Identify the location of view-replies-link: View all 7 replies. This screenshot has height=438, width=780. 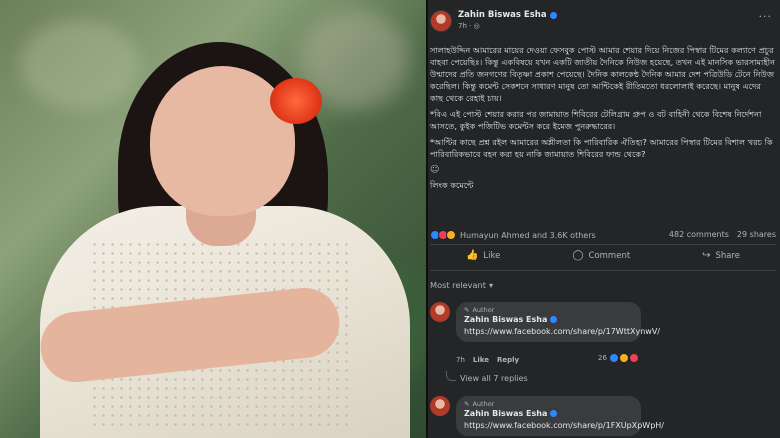
(487, 377).